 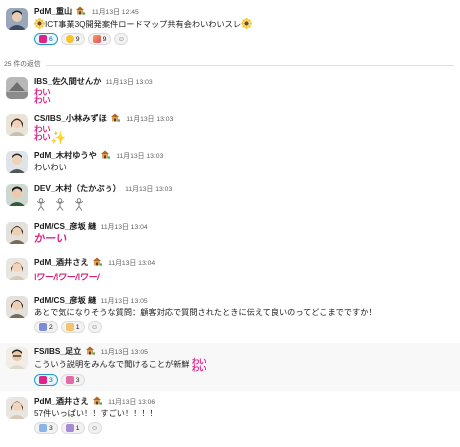 I want to click on reply-message: PdM_酒井さえ 11月13日 13:04 \ワー/\ワー/\ワー/, so click(x=230, y=272).